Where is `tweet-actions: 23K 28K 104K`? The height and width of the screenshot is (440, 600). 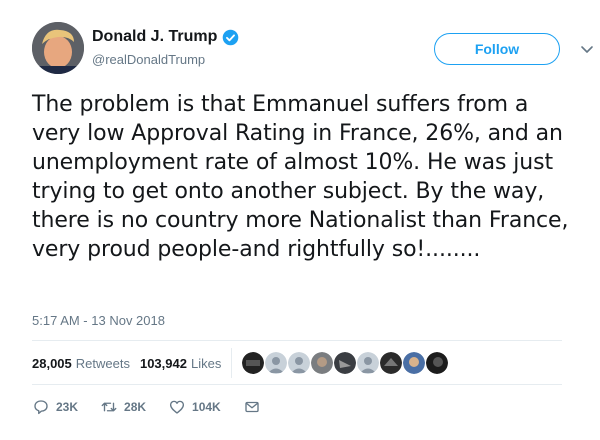
tweet-actions: 23K 28K 104K is located at coordinates (160, 407).